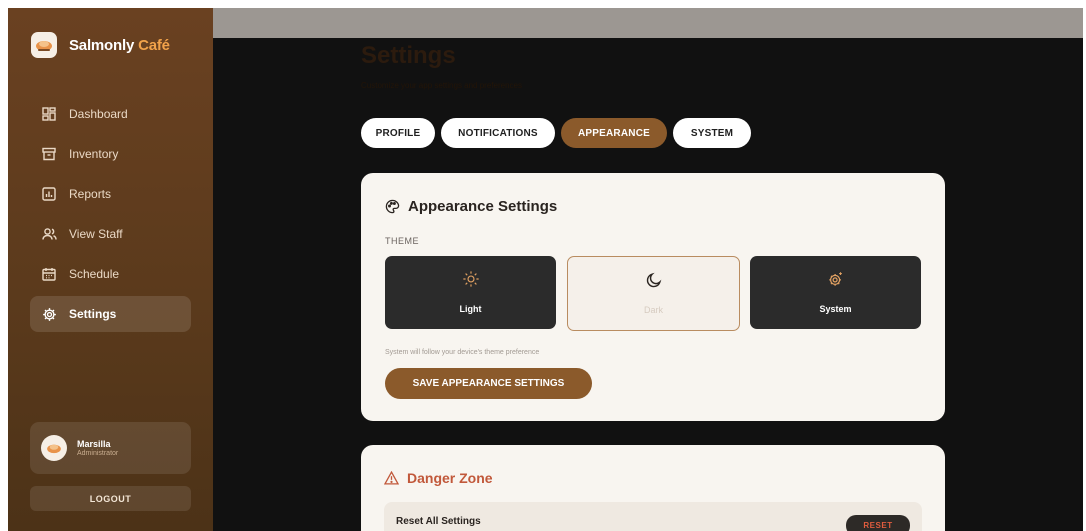  I want to click on sidebar-item-settings: Settings, so click(110, 314).